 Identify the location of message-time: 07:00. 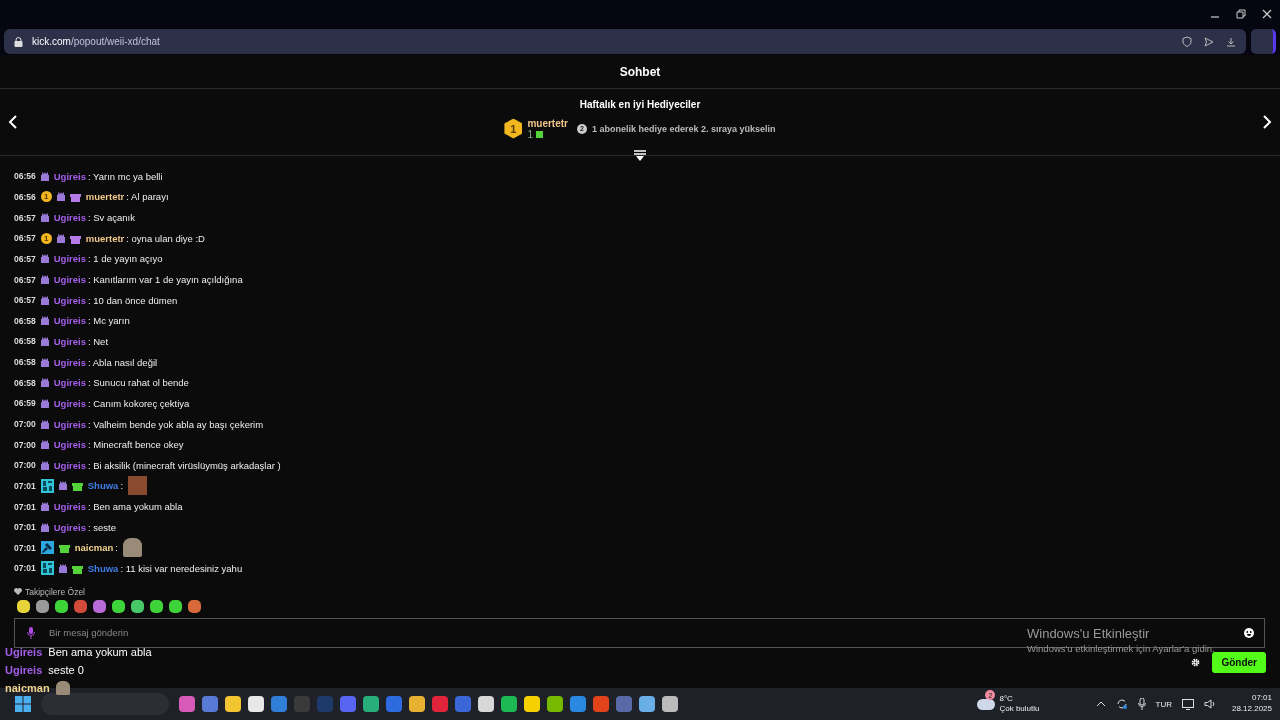
(25, 444).